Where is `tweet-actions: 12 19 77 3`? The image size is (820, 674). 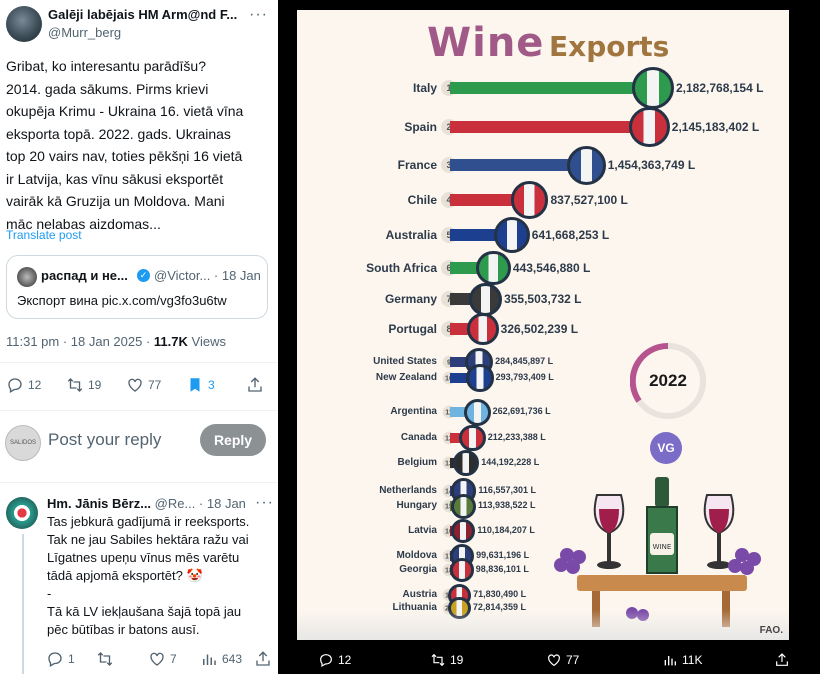
tweet-actions: 12 19 77 3 is located at coordinates (139, 387).